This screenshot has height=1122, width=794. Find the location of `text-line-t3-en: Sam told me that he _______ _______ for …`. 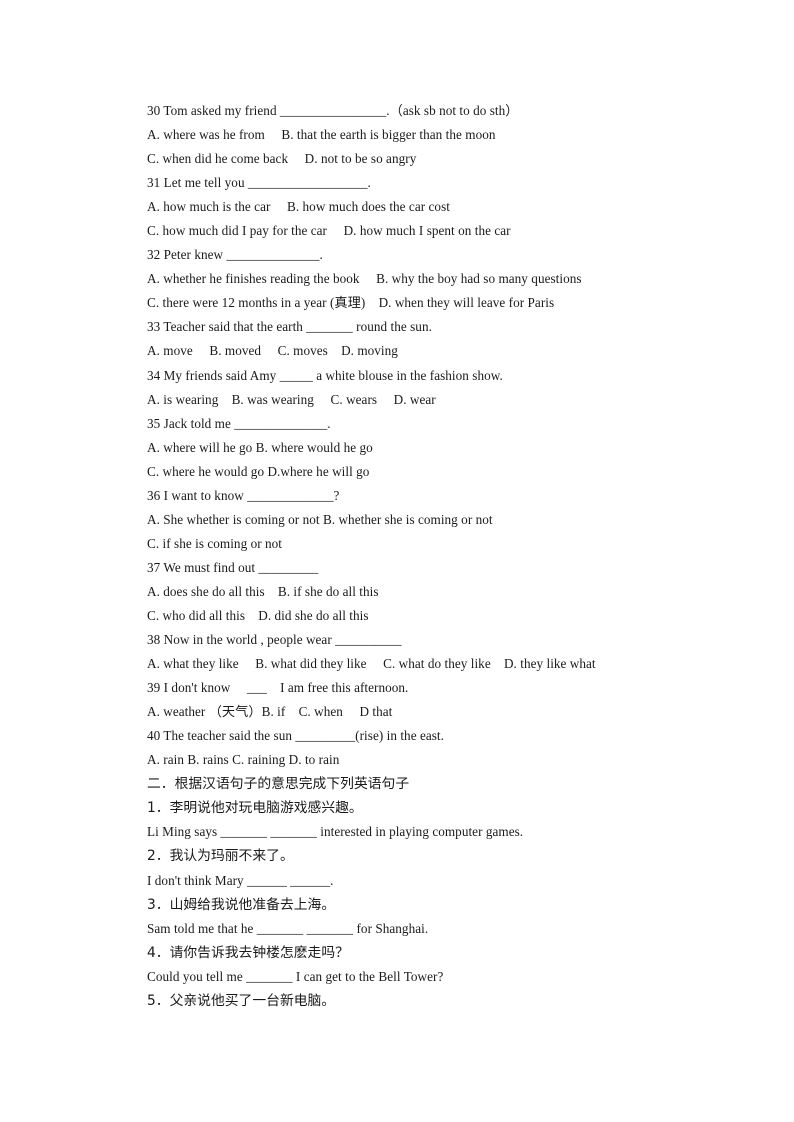

text-line-t3-en: Sam told me that he _______ _______ for … is located at coordinates (288, 928).